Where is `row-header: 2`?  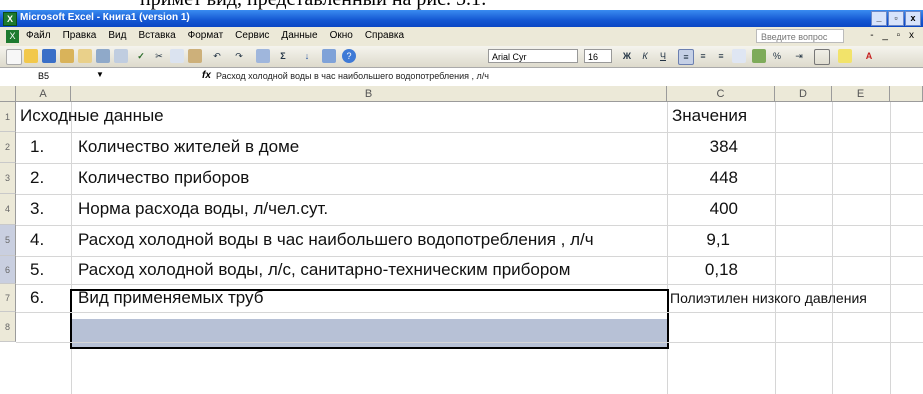
row-header: 2 is located at coordinates (8, 147).